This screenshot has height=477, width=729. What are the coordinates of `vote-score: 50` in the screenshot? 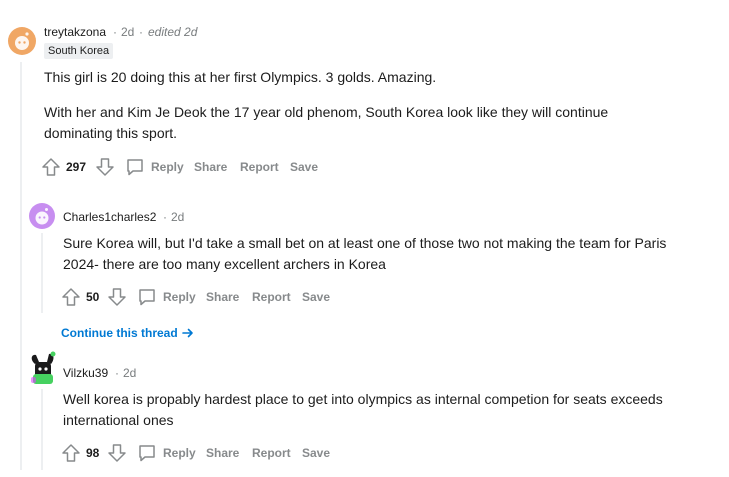 It's located at (93, 297).